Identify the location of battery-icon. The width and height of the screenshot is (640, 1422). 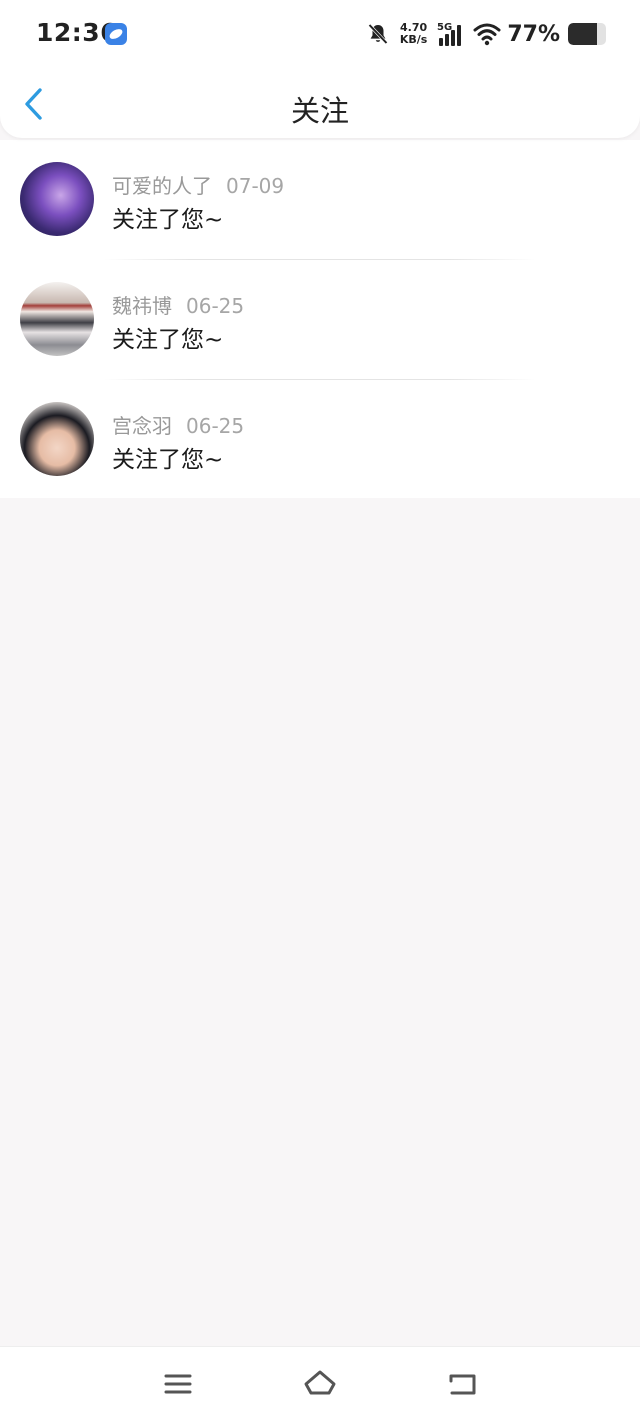
(587, 34).